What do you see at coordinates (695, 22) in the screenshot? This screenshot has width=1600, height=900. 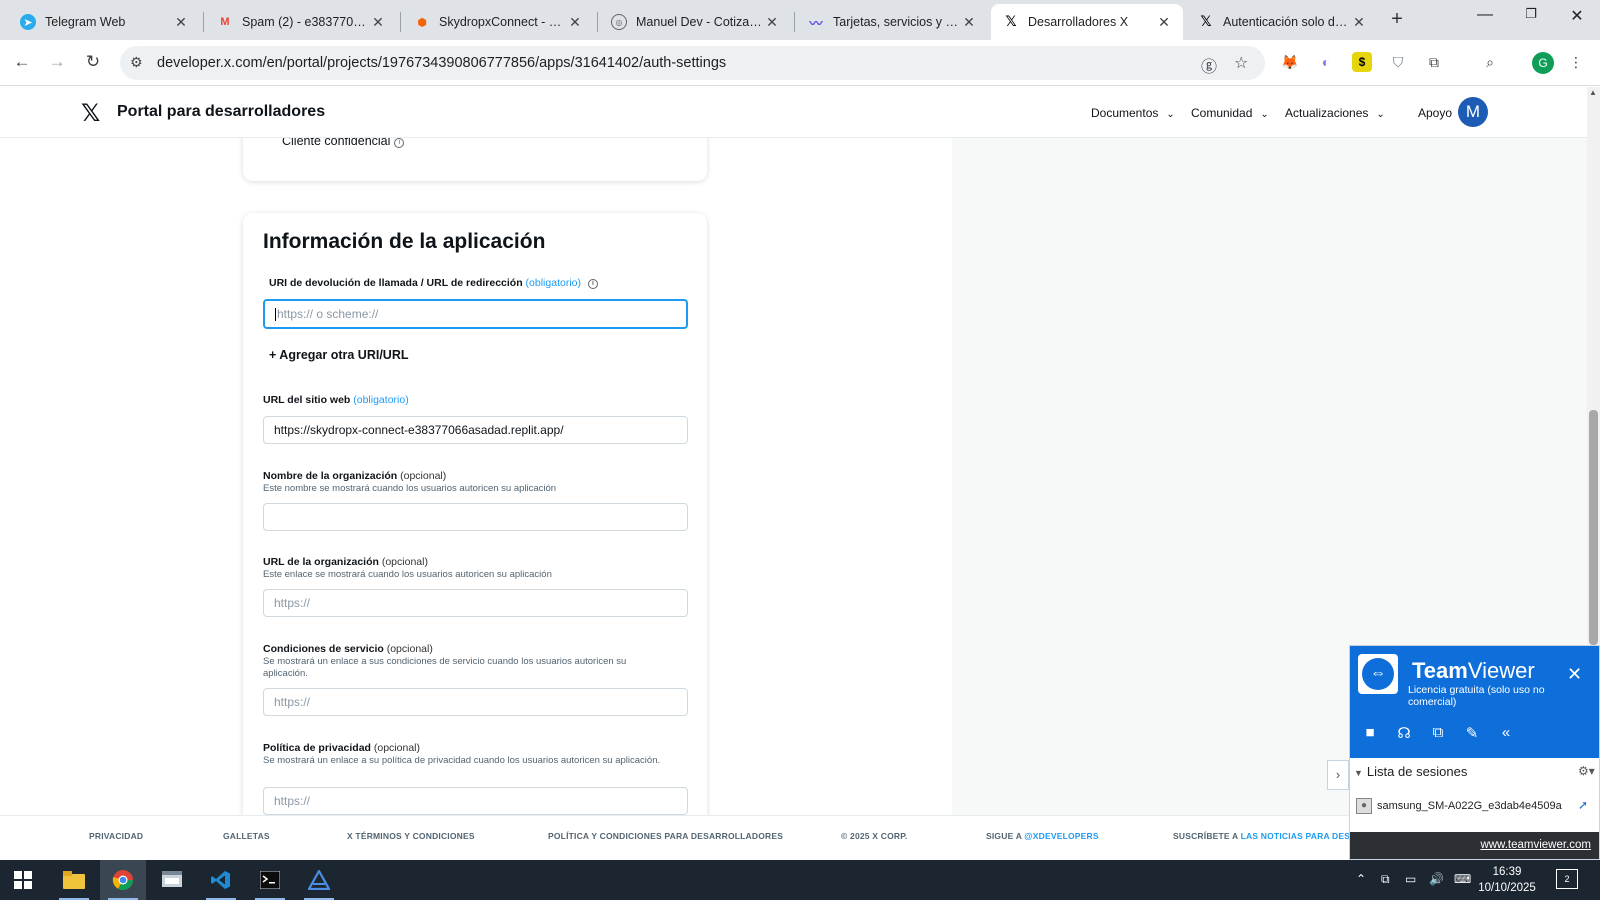 I see `tab-manuel-dev: ◎ Manuel Dev - Cotiza, En ✕` at bounding box center [695, 22].